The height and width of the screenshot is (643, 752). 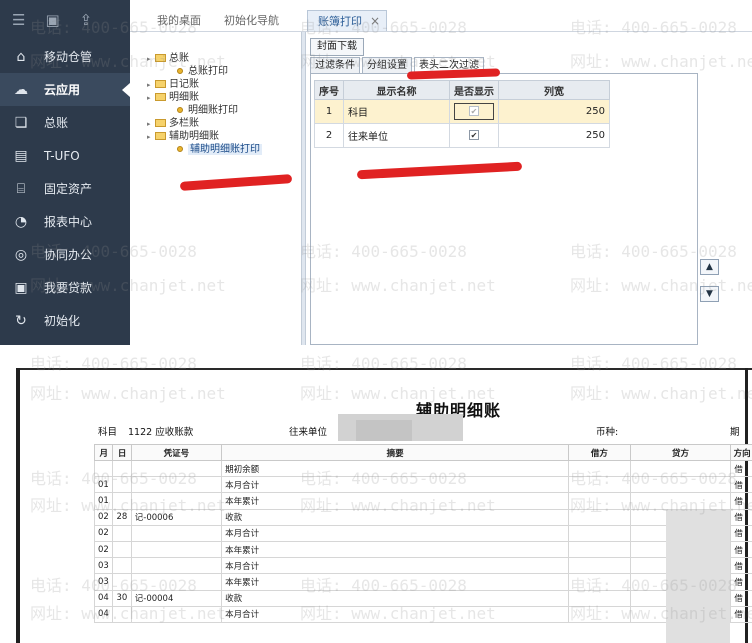 I want to click on move-down-button: ▼, so click(x=709, y=294).